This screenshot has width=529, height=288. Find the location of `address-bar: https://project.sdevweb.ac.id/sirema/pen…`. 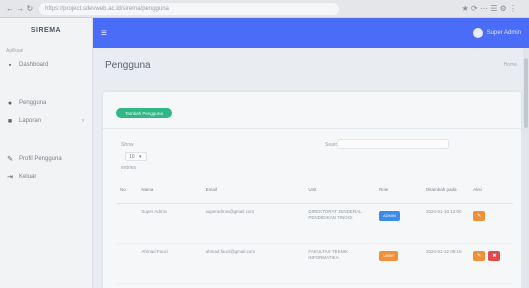

address-bar: https://project.sdevweb.ac.id/sirema/pen… is located at coordinates (189, 8).